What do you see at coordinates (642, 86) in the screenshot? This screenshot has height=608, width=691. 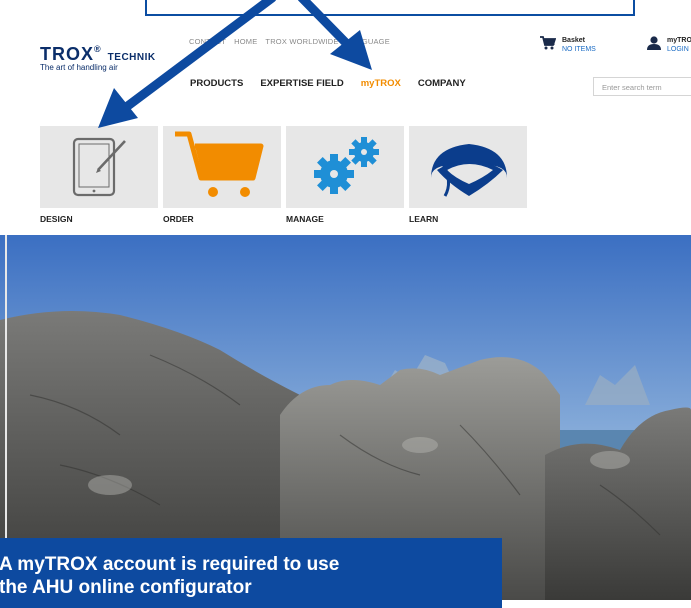 I see `search-input: Enter search term` at bounding box center [642, 86].